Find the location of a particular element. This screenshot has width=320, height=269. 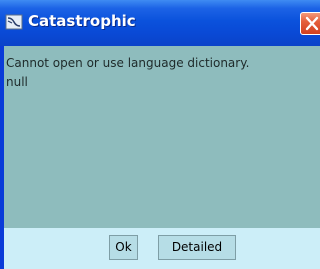

close-icon is located at coordinates (312, 23).